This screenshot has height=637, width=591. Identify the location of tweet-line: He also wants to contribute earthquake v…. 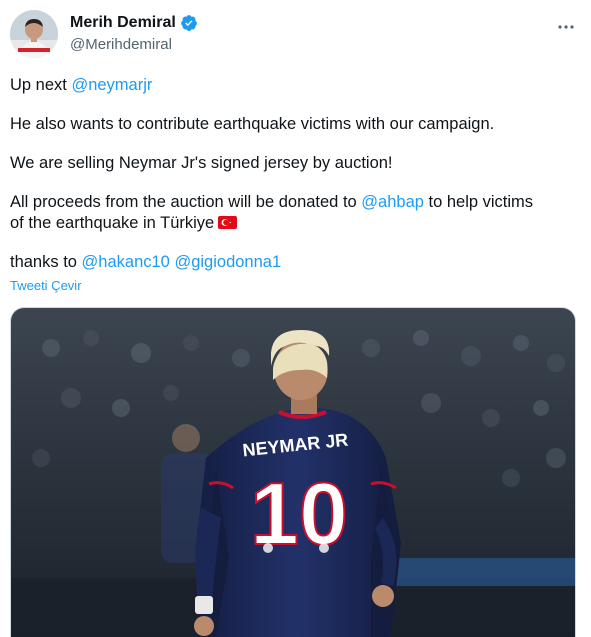
(252, 124).